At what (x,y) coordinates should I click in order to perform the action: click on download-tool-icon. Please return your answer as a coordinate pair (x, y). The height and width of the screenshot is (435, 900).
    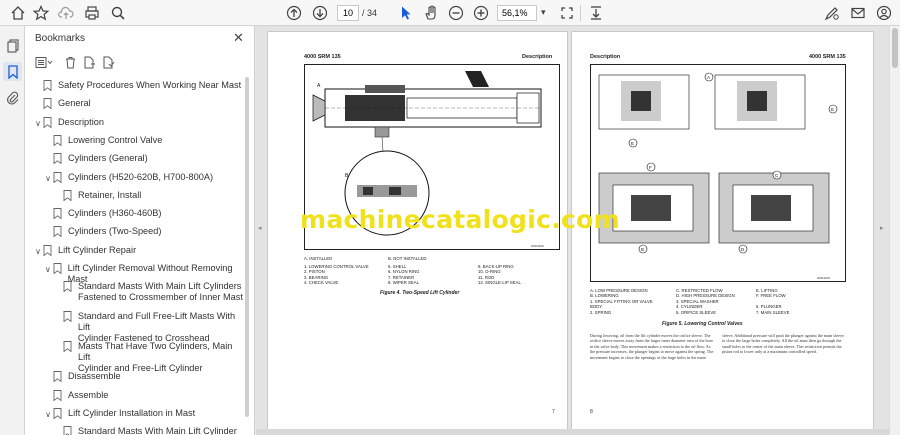
    Looking at the image, I should click on (596, 13).